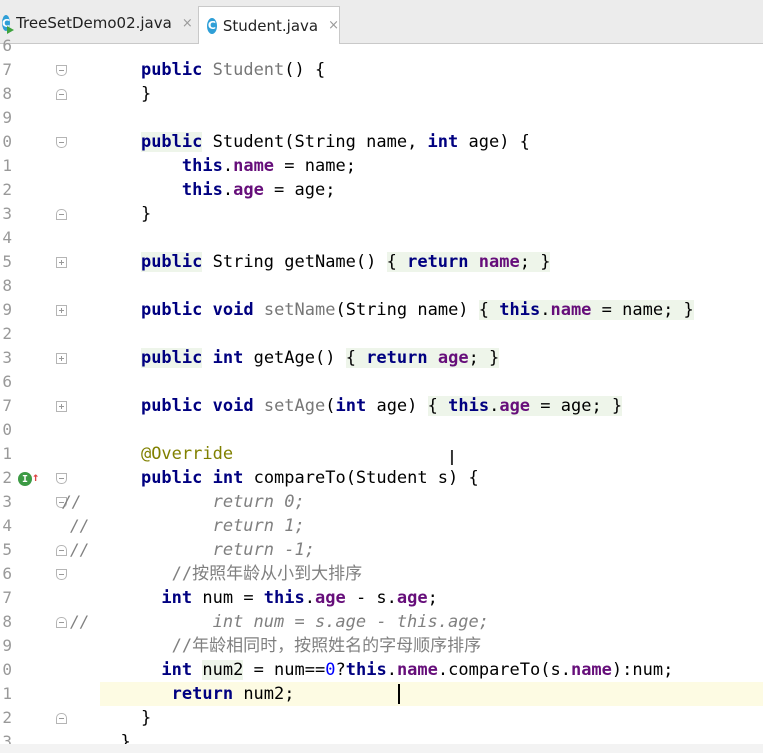 The width and height of the screenshot is (763, 754). Describe the element at coordinates (258, 502) in the screenshot. I see `code-line: return 0;` at that location.